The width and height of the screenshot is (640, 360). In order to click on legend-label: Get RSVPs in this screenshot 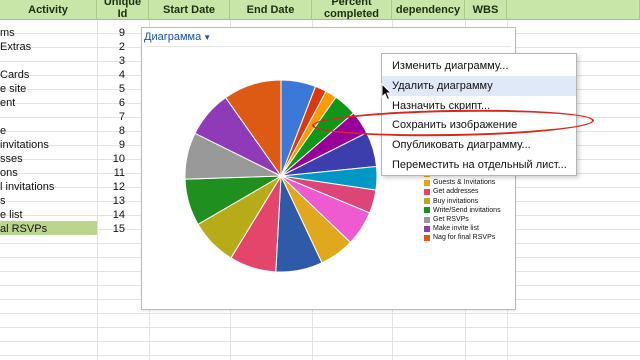, I will do `click(451, 220)`.